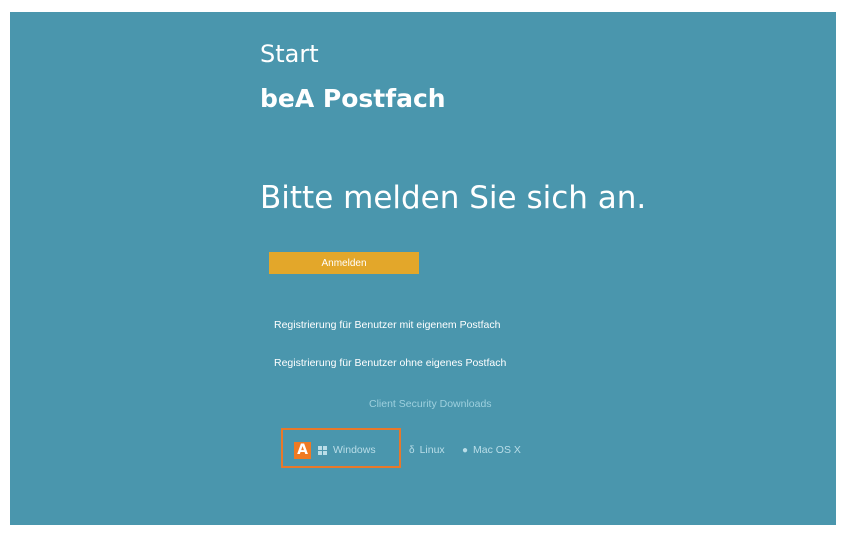 Image resolution: width=845 pixels, height=538 pixels. Describe the element at coordinates (497, 450) in the screenshot. I see `mac-label: Mac OS X` at that location.